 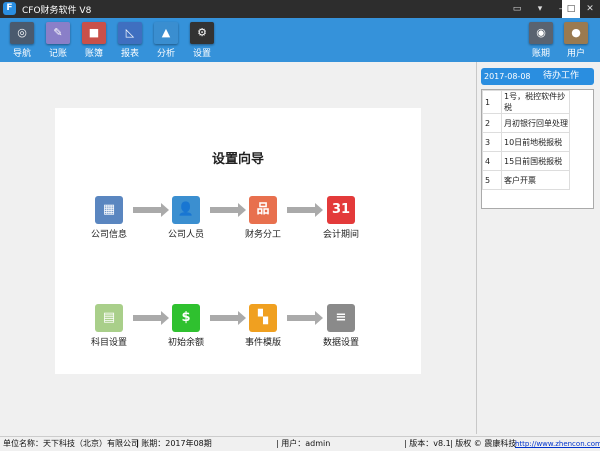 What do you see at coordinates (108, 343) in the screenshot?
I see `wizard-step-label: 科目设置` at bounding box center [108, 343].